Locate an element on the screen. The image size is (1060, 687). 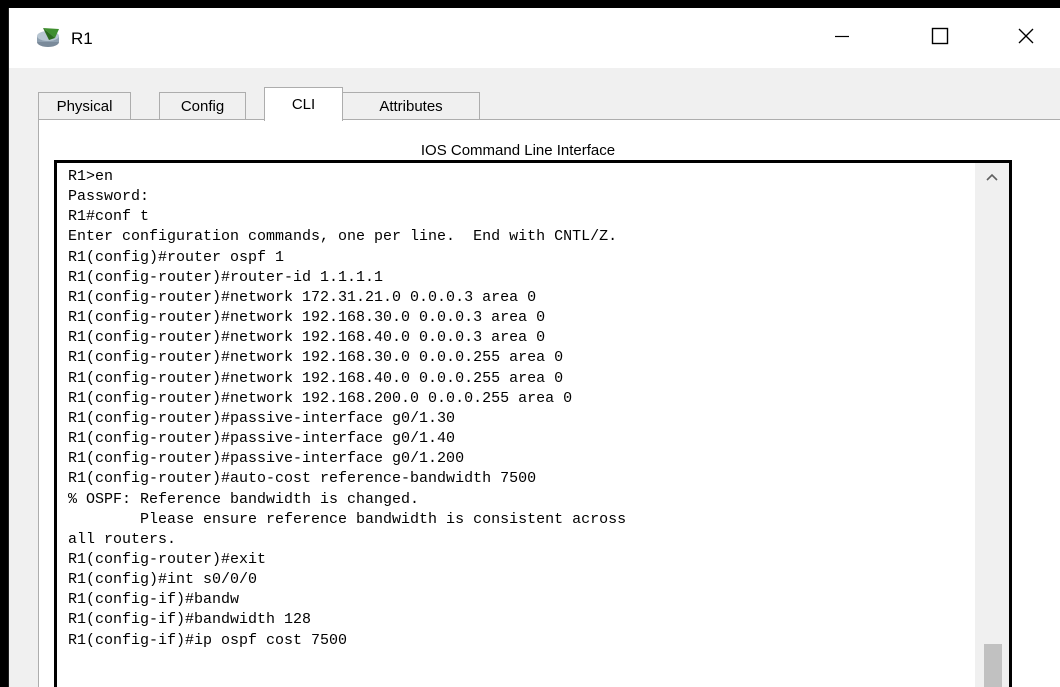
panel-title: IOS Command Line Interface is located at coordinates (518, 150).